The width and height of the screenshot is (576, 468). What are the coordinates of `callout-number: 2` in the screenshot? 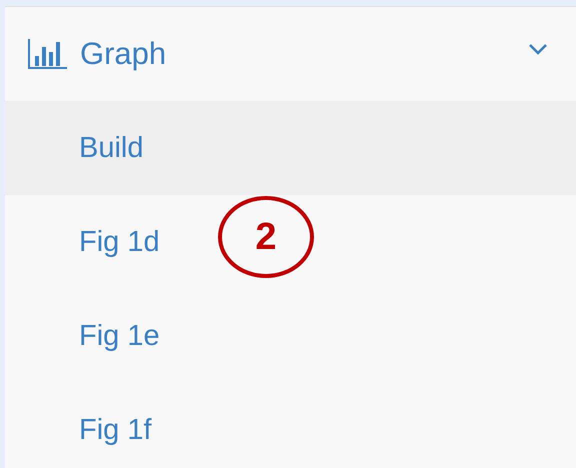 It's located at (266, 237).